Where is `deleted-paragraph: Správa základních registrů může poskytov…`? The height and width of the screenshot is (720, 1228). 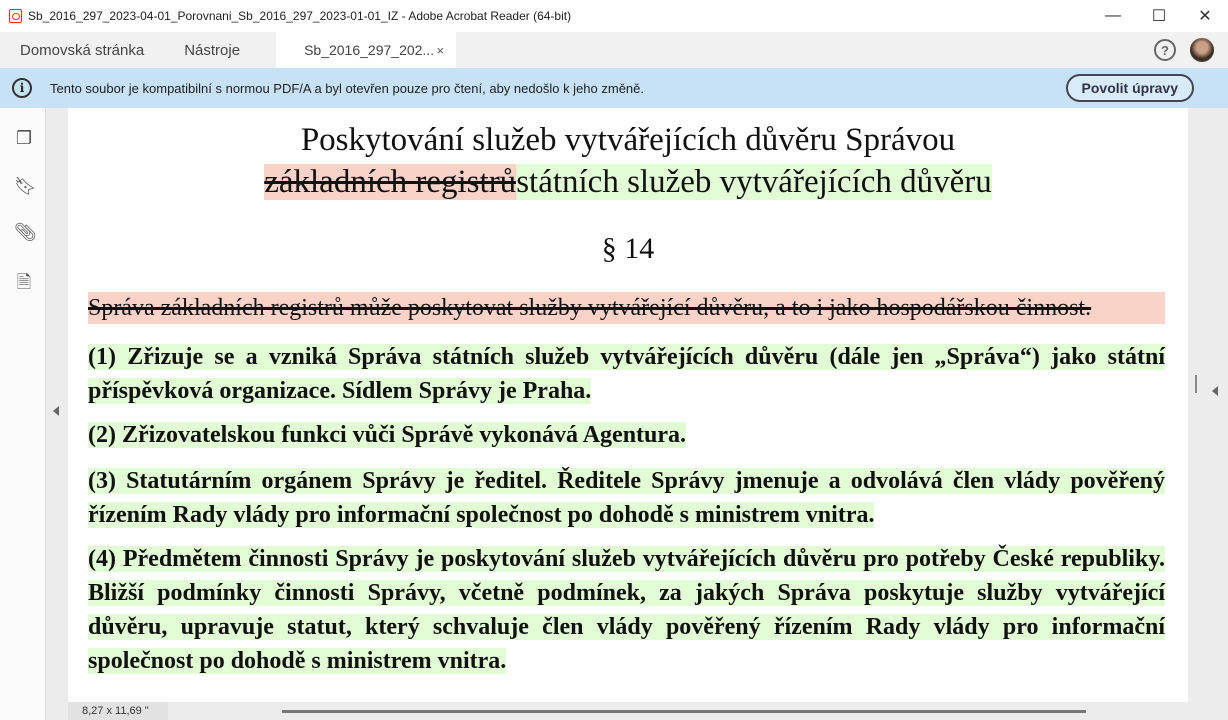
deleted-paragraph: Správa základních registrů může poskytov… is located at coordinates (626, 308).